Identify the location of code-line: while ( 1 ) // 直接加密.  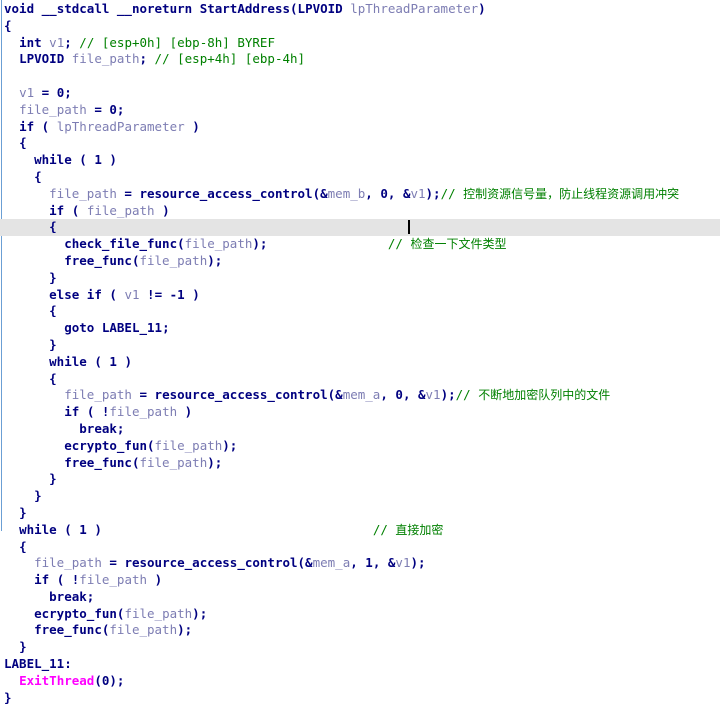
(360, 530).